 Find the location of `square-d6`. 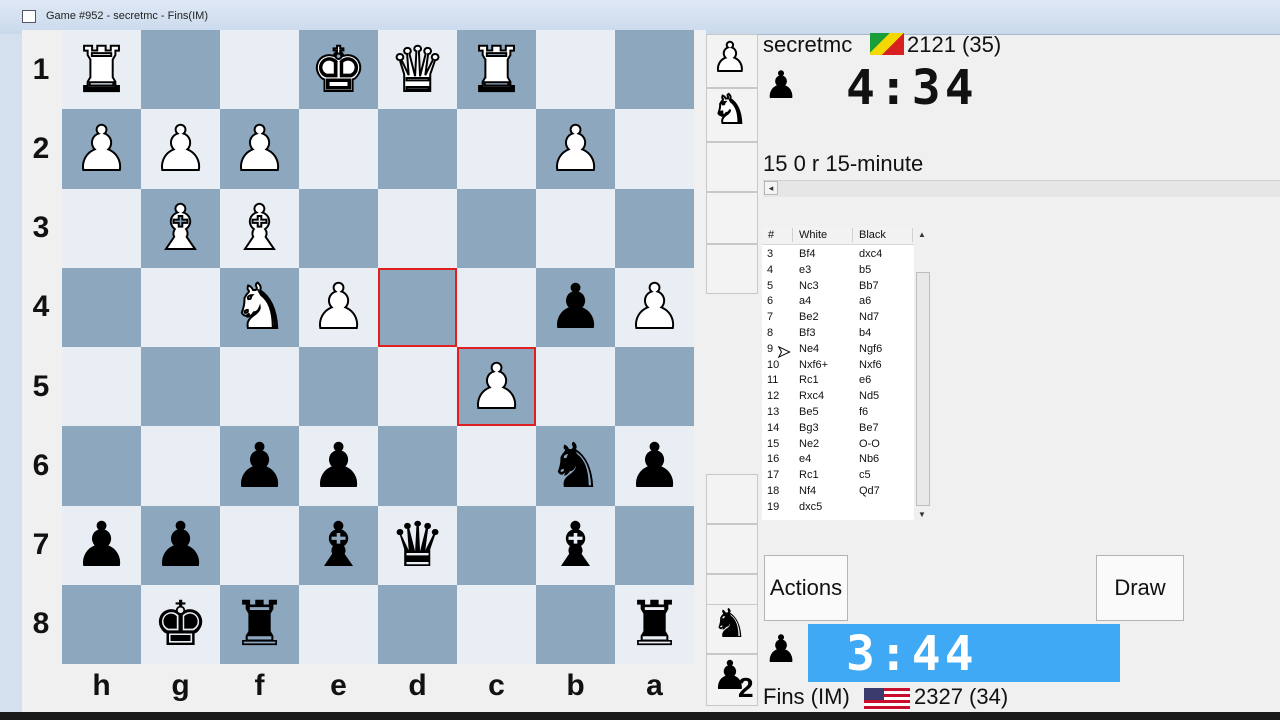

square-d6 is located at coordinates (417, 466).